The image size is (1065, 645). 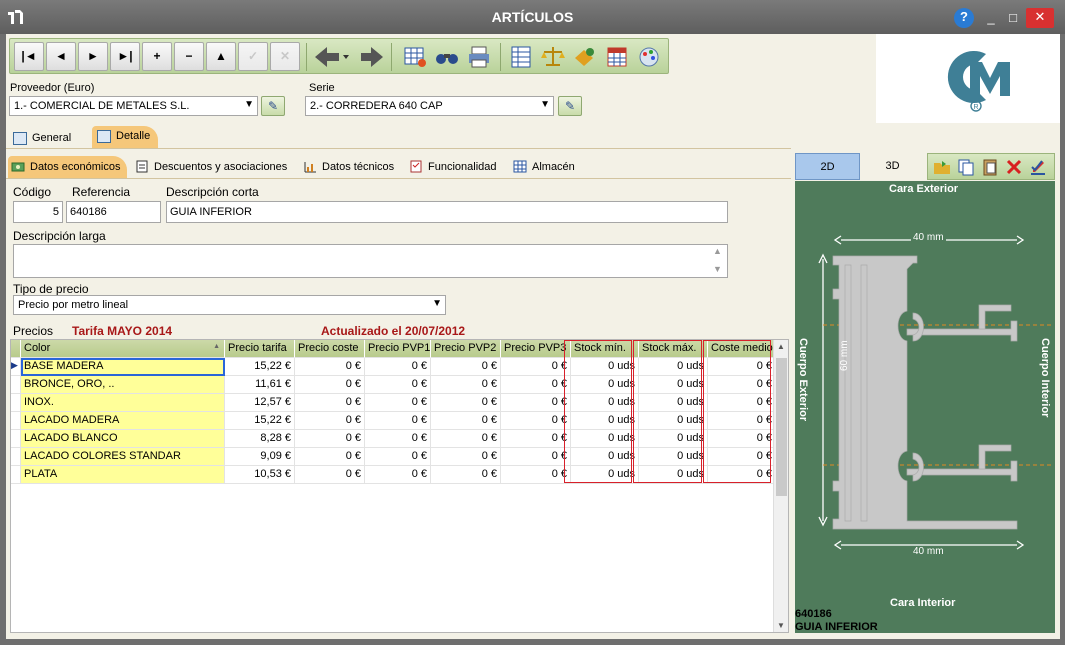 I want to click on descripcion-corta-input: GUIA INFERIOR, so click(x=447, y=212).